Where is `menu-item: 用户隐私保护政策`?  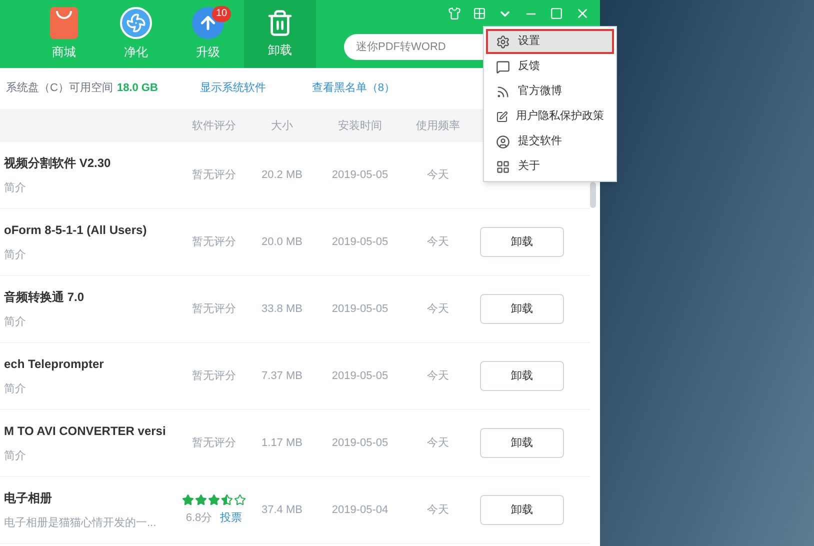
menu-item: 用户隐私保护政策 is located at coordinates (550, 116).